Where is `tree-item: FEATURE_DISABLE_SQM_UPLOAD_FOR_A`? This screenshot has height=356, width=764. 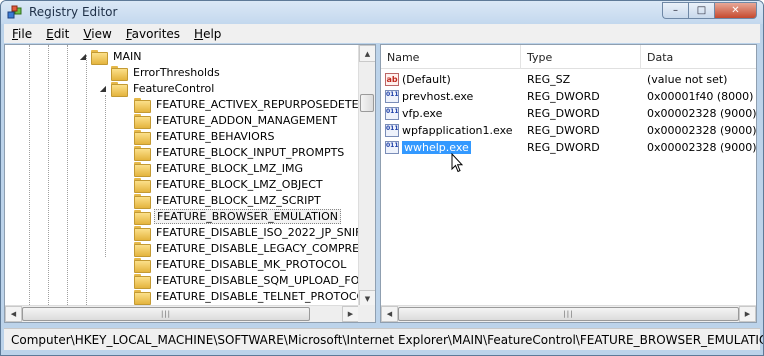
tree-item: FEATURE_DISABLE_SQM_UPLOAD_FOR_A is located at coordinates (238, 280).